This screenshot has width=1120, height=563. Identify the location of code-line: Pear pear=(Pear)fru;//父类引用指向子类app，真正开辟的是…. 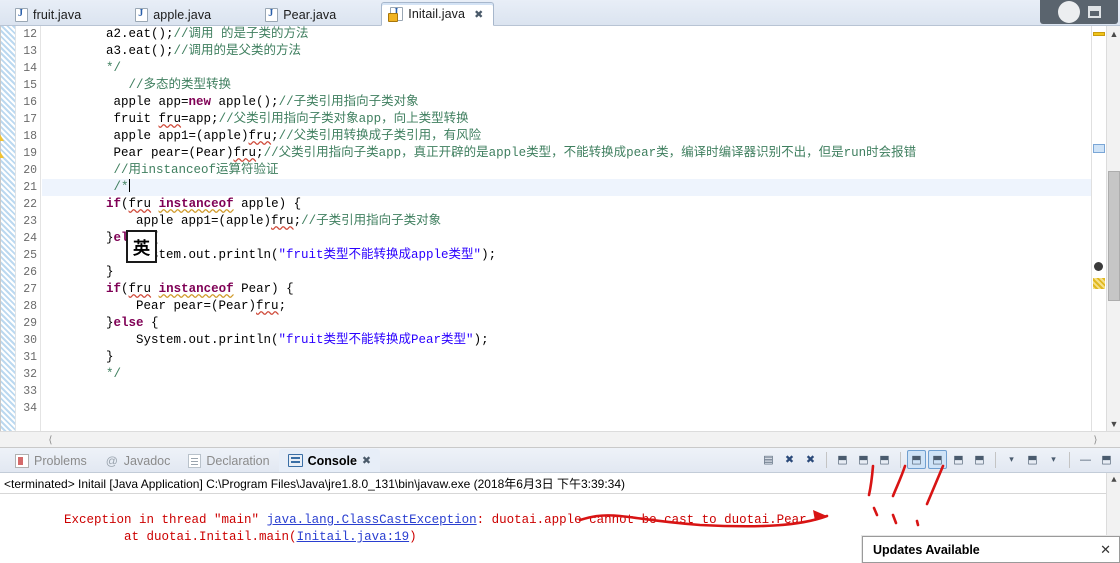
(566, 153).